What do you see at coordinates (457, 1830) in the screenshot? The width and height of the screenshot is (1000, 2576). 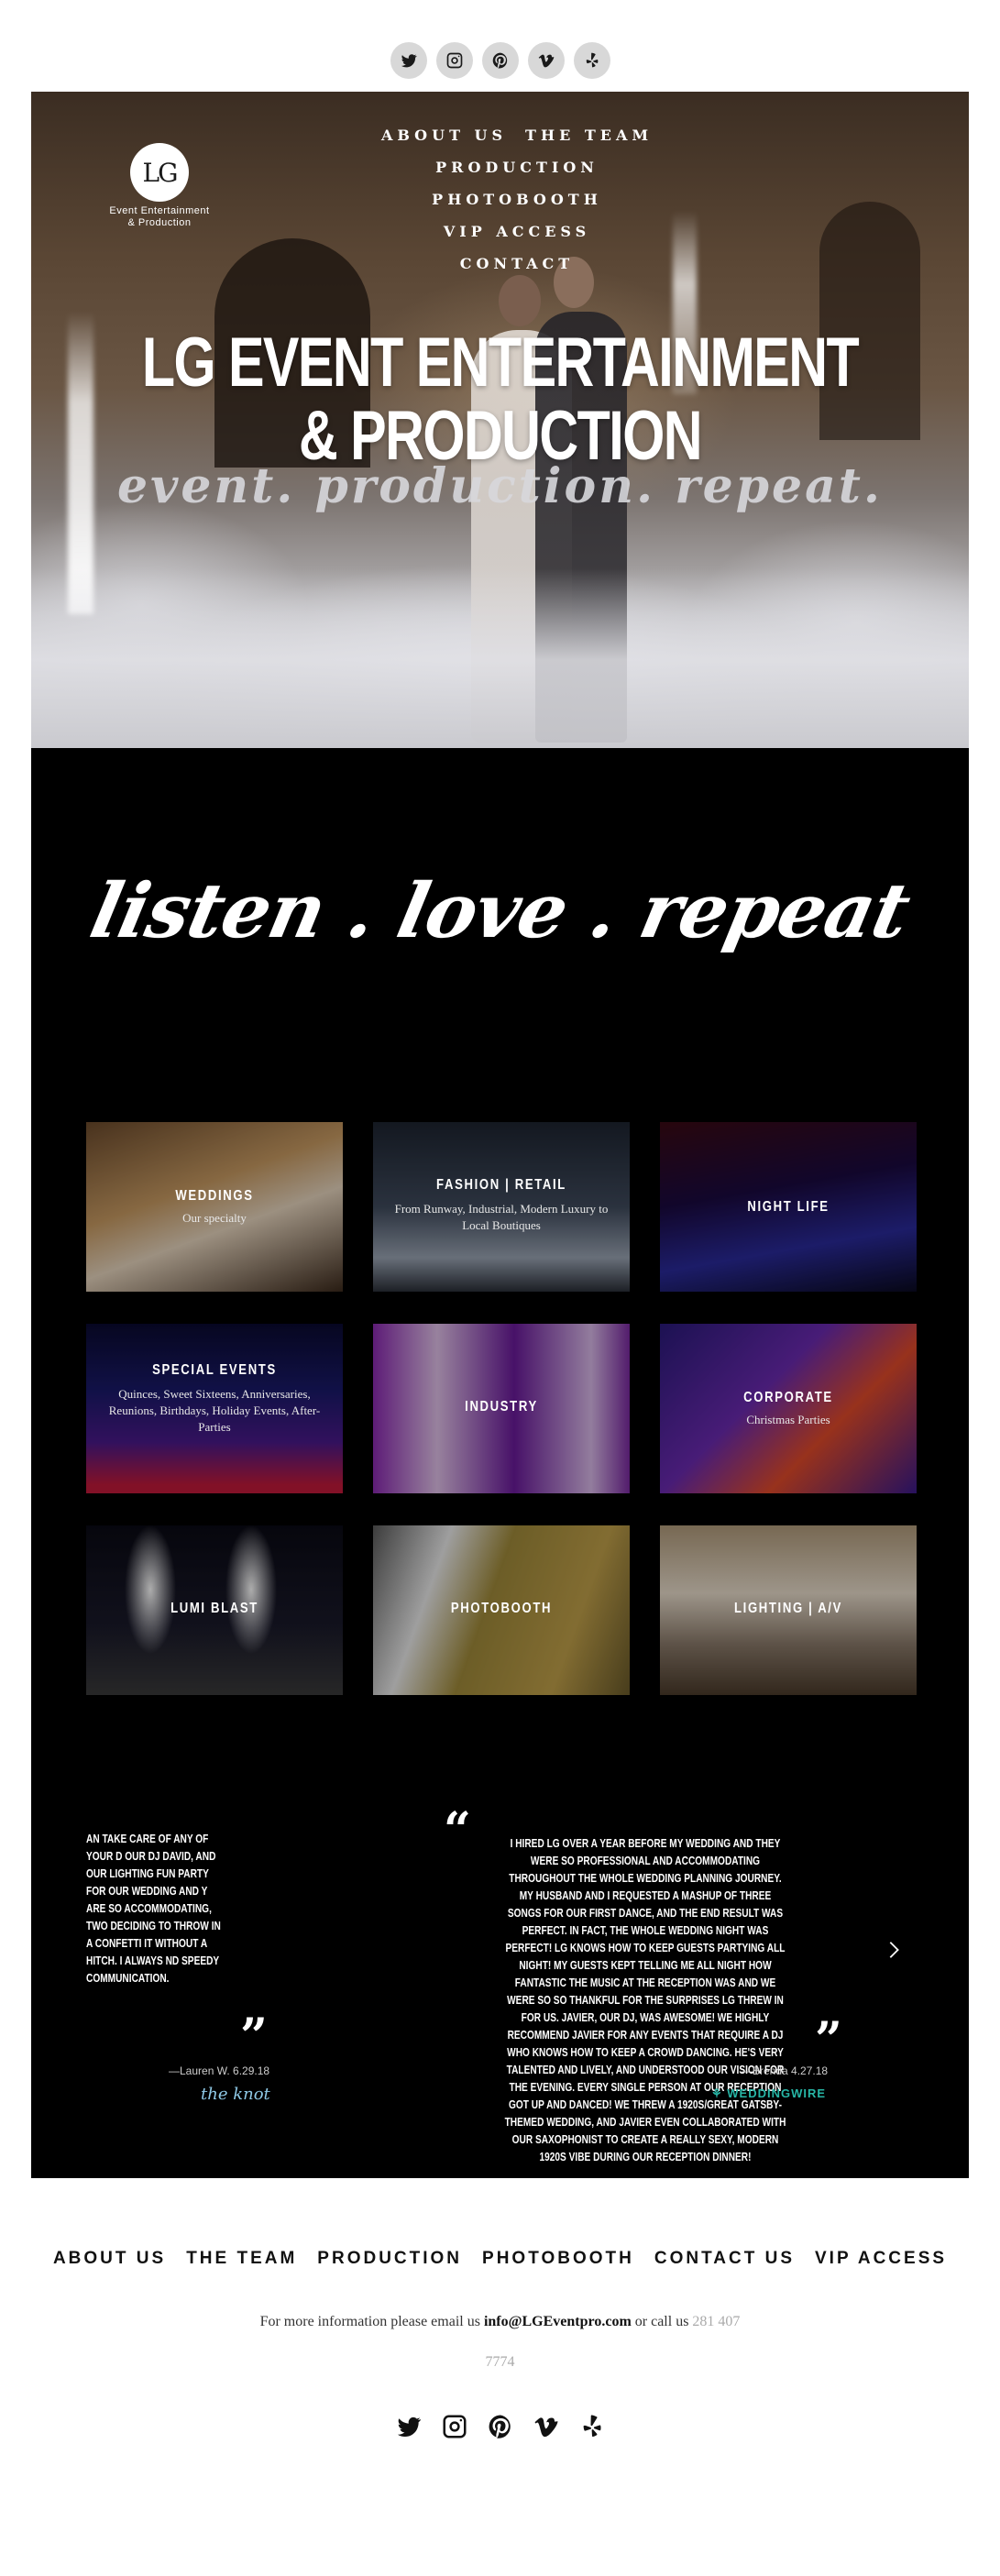 I see `quote-open-icon: “` at bounding box center [457, 1830].